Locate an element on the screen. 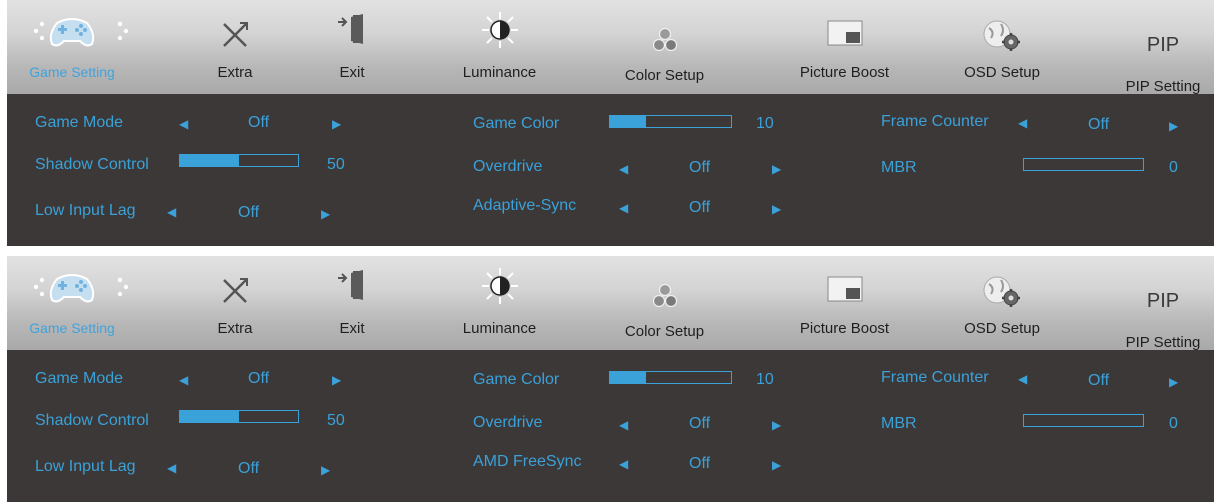  tab-label: PIP Setting is located at coordinates (1163, 86).